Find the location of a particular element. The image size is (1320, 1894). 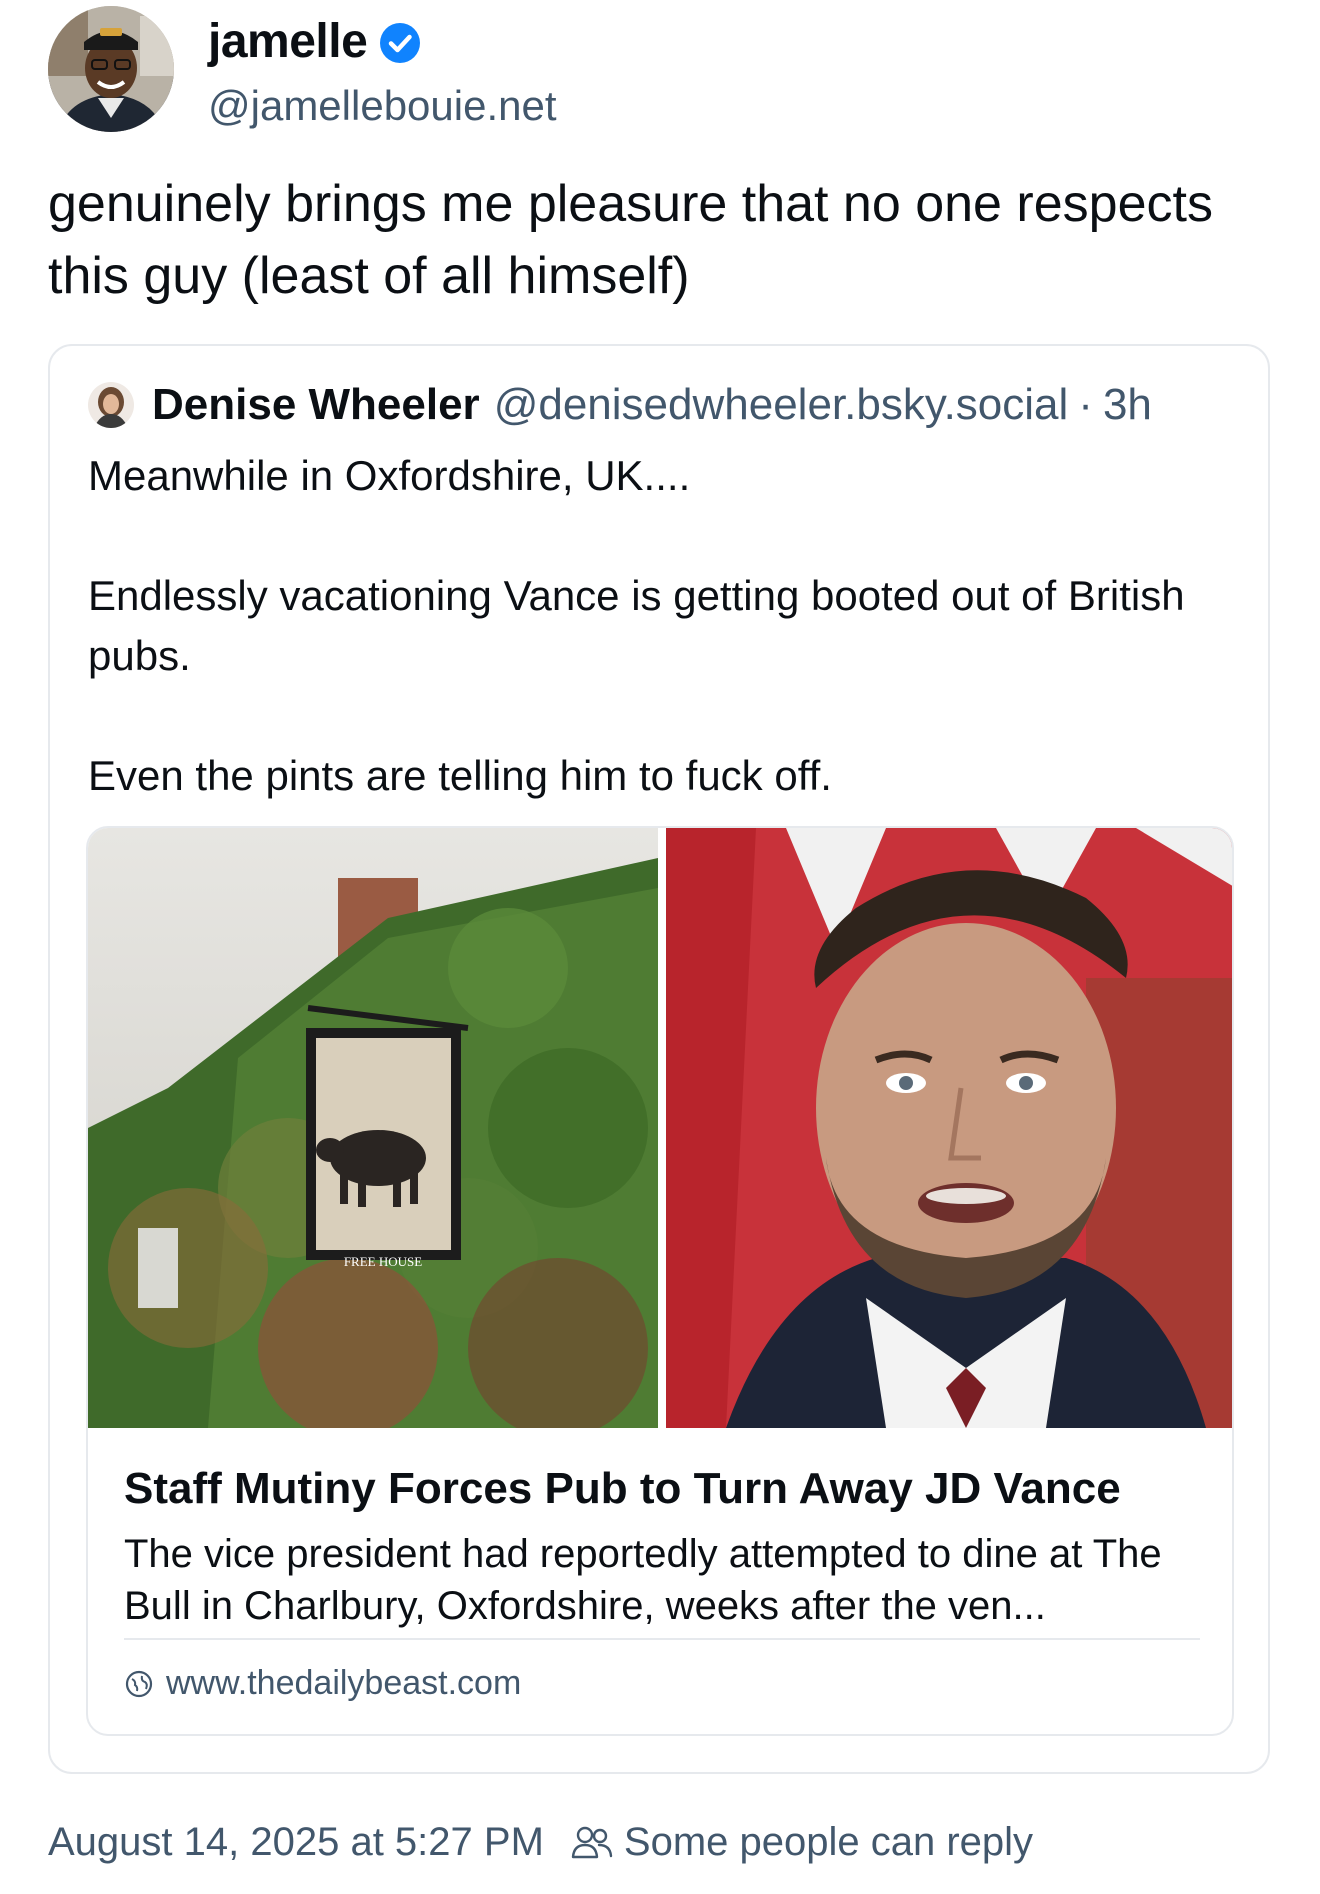

quoted-author-avatar is located at coordinates (111, 405).